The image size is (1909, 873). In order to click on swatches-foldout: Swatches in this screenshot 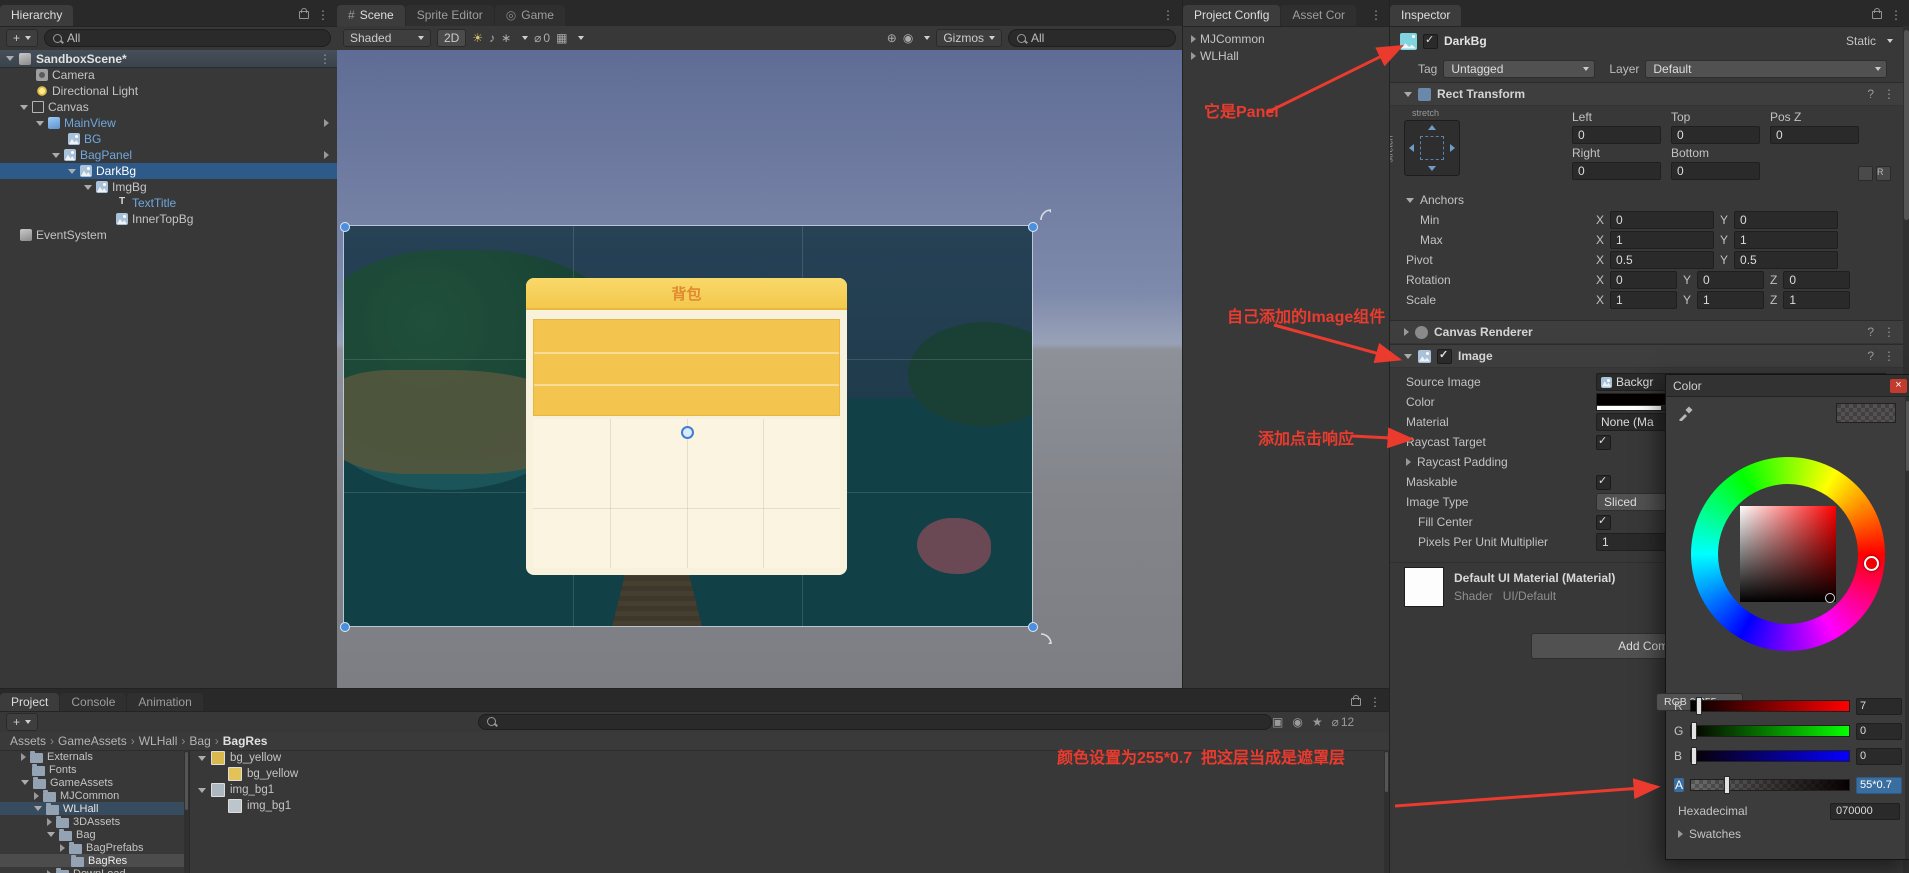, I will do `click(1709, 834)`.